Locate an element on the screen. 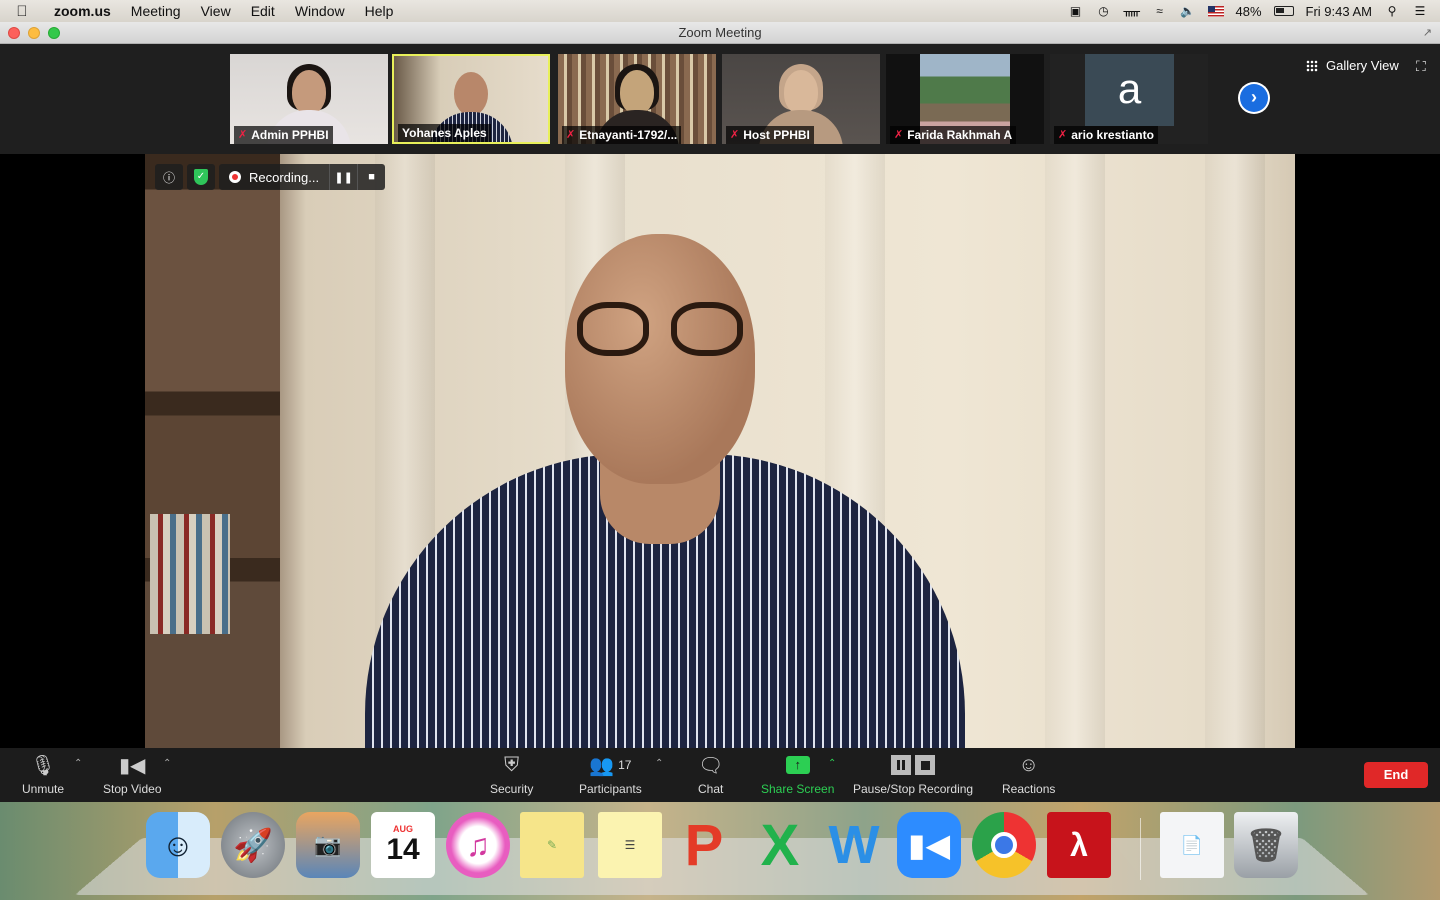 This screenshot has width=1440, height=900. chevron-right-icon: › is located at coordinates (1254, 98).